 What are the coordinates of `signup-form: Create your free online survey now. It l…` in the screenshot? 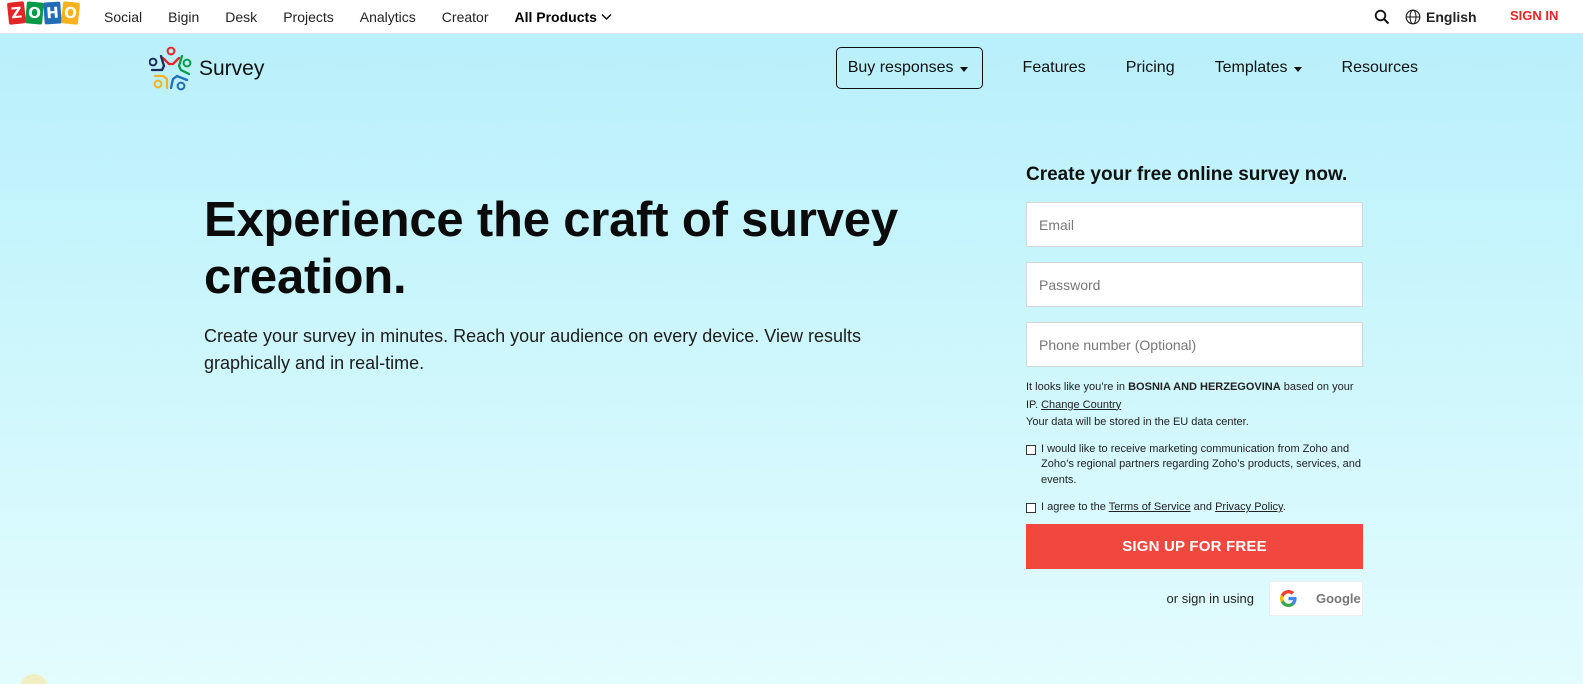 It's located at (1194, 390).